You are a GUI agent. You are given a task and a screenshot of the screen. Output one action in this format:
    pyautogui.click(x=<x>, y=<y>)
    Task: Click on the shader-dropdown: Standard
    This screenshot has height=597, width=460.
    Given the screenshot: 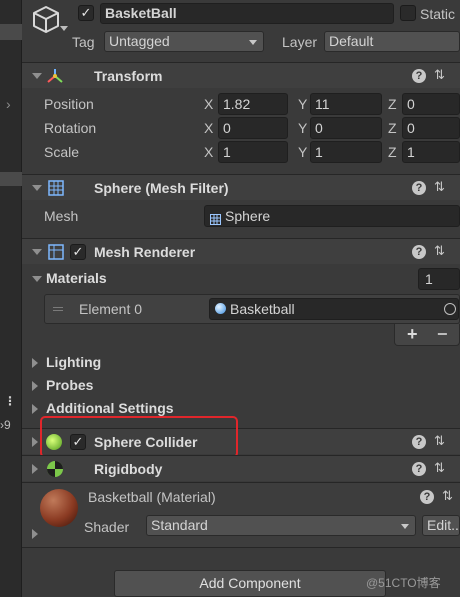 What is the action you would take?
    pyautogui.click(x=281, y=525)
    